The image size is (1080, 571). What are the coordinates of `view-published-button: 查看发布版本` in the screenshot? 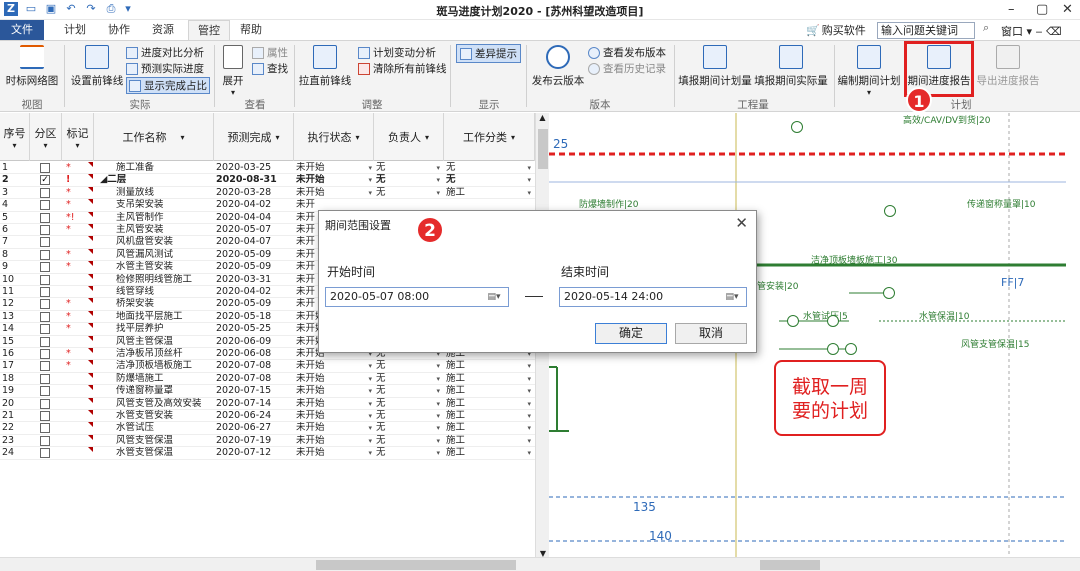 It's located at (627, 52).